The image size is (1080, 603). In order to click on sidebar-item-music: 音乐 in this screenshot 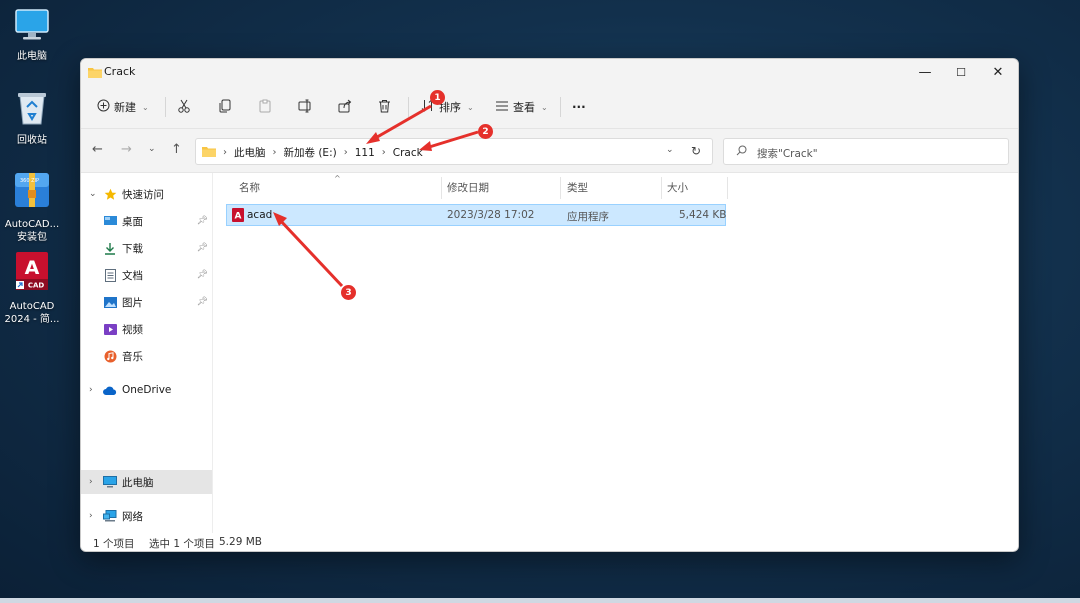, I will do `click(146, 356)`.